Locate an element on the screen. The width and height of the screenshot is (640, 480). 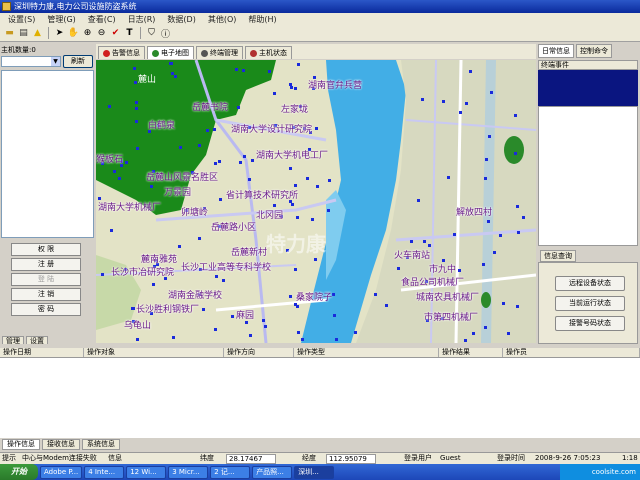
current-run-status-button: 当前运行状态 is located at coordinates (590, 303).